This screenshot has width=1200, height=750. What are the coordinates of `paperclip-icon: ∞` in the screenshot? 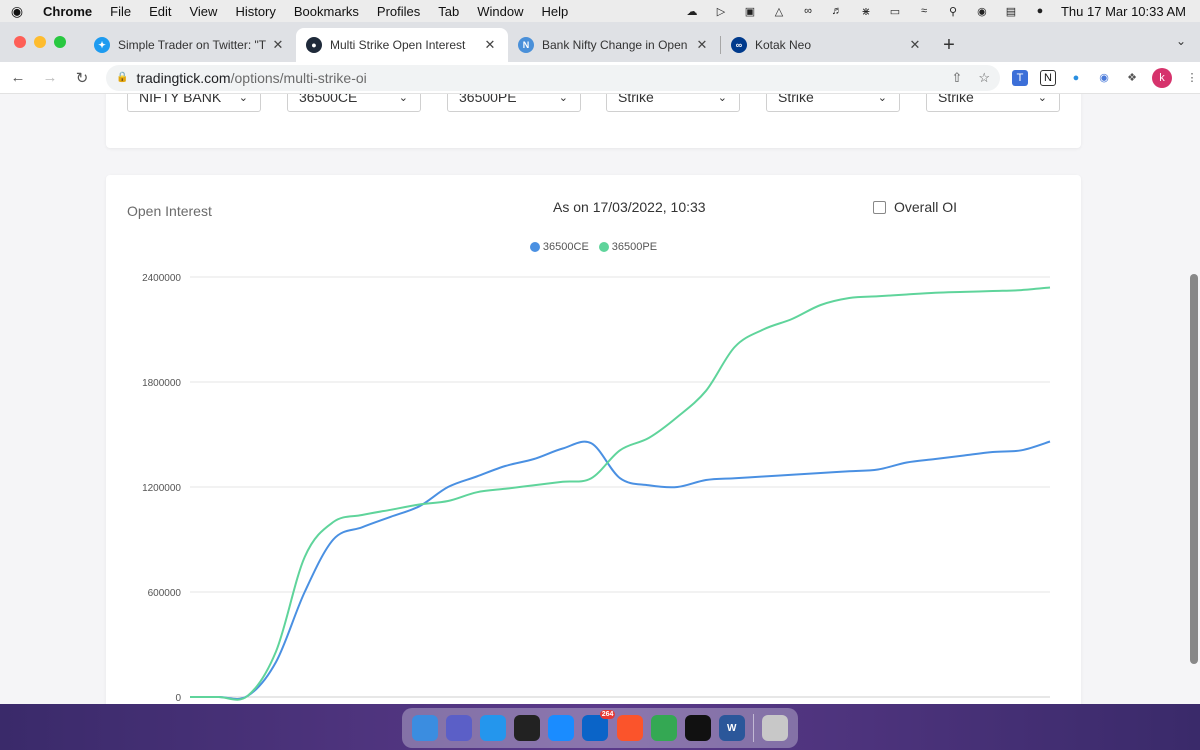 It's located at (808, 11).